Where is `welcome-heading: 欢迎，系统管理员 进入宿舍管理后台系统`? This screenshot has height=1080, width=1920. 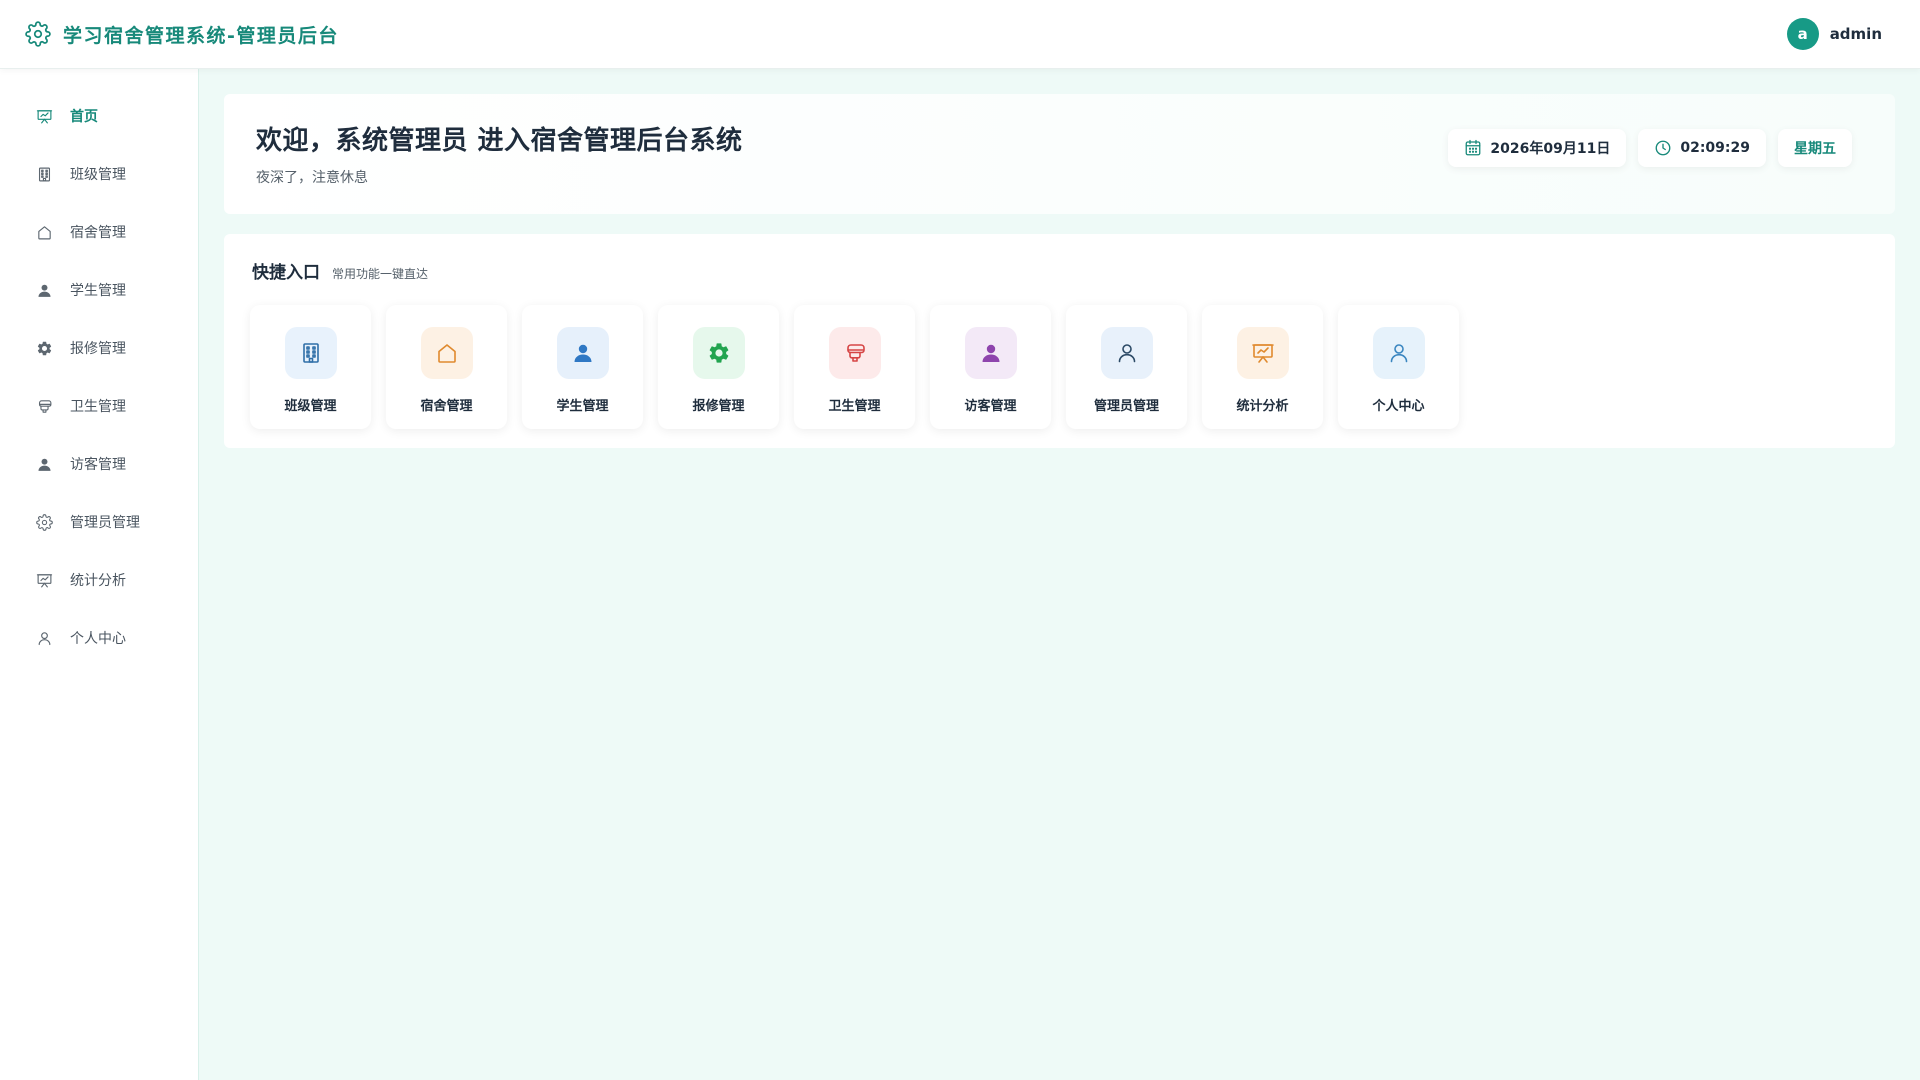 welcome-heading: 欢迎，系统管理员 进入宿舍管理后台系统 is located at coordinates (499, 141).